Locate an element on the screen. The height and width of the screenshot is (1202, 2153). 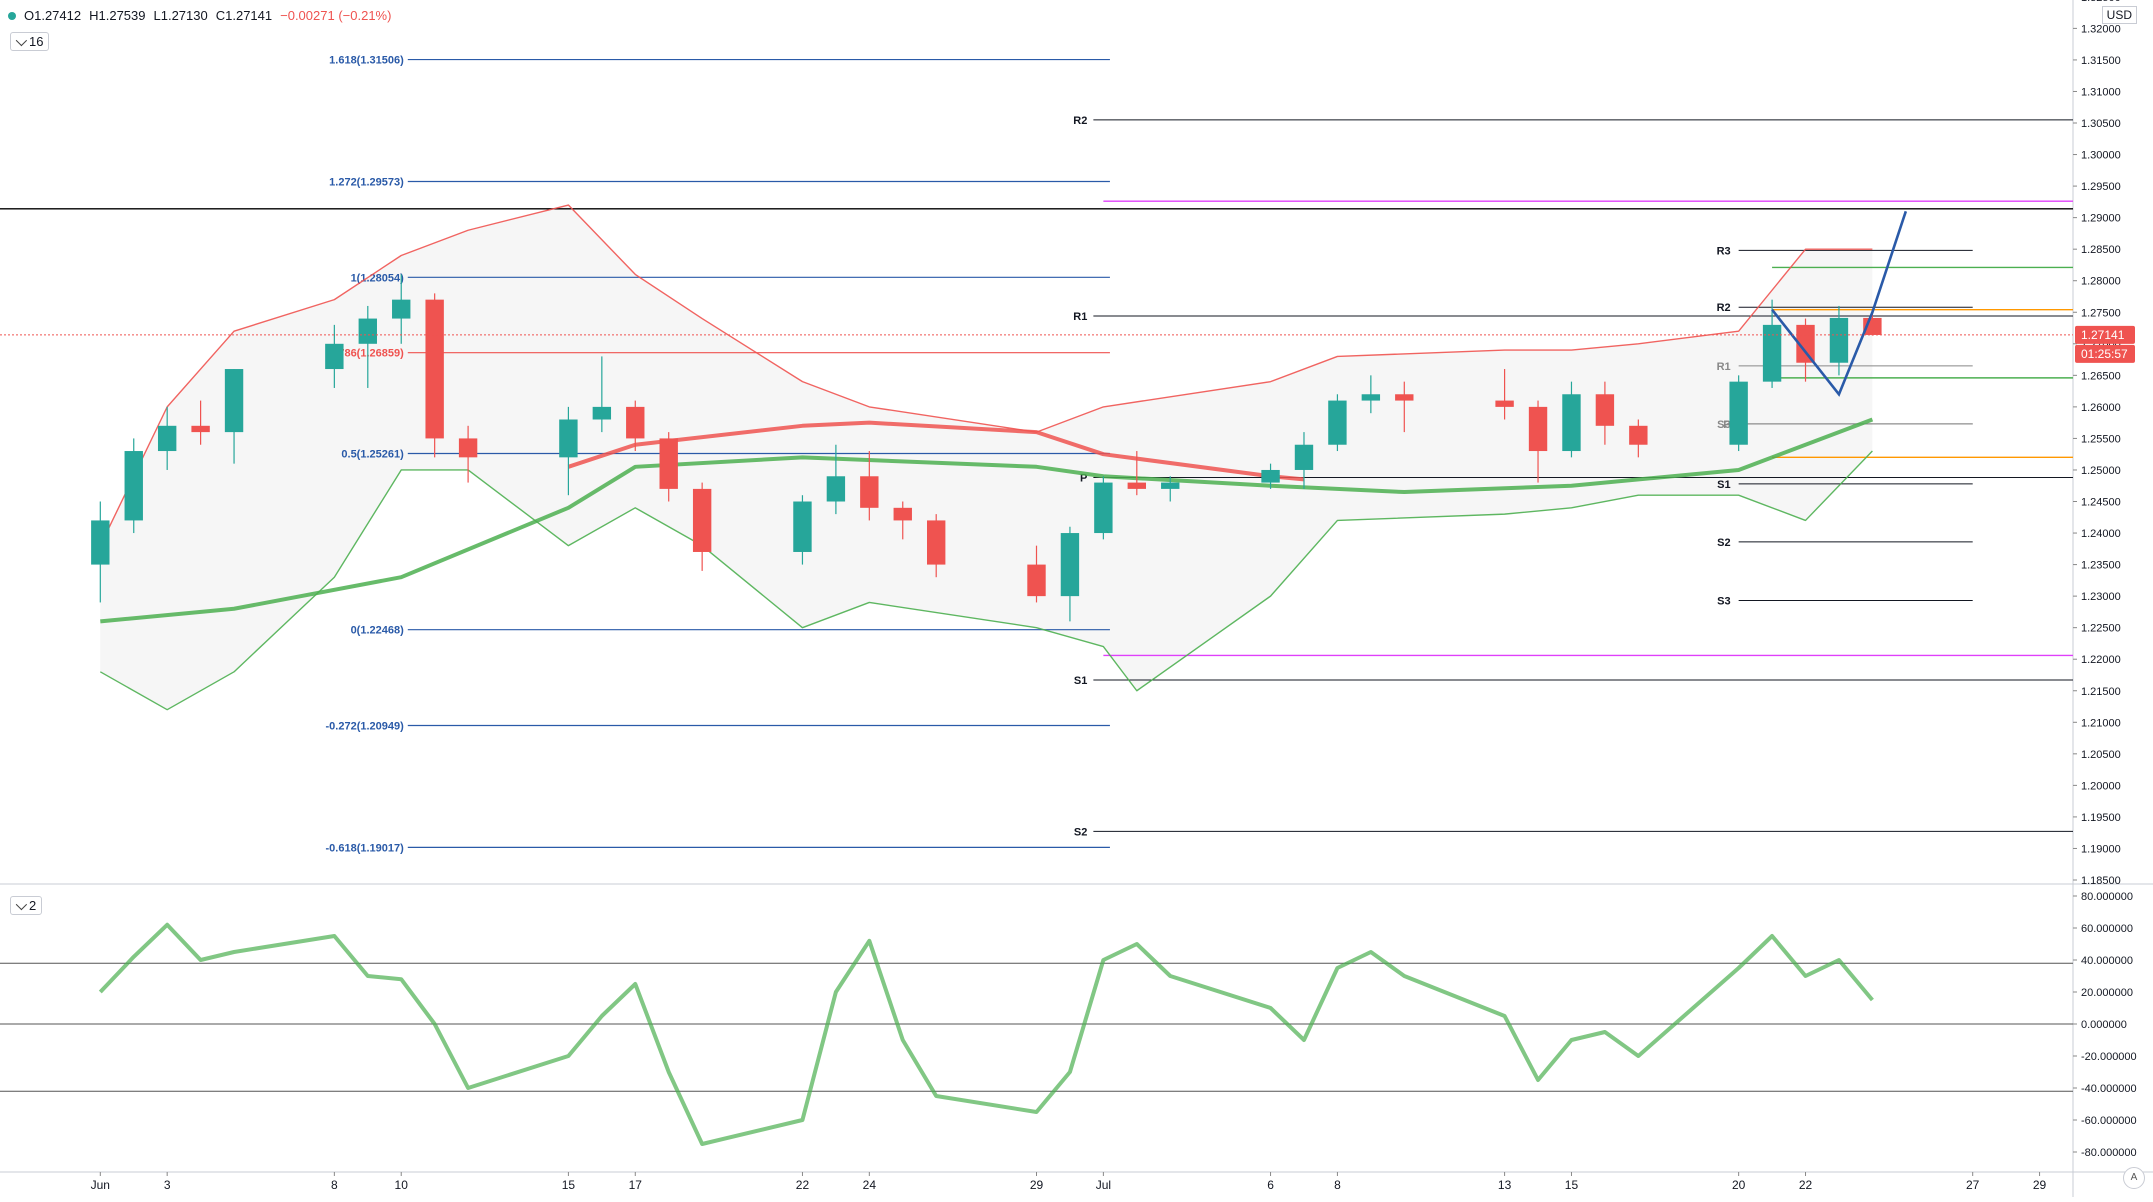
price-tick-label: 1.26500 is located at coordinates (2101, 376).